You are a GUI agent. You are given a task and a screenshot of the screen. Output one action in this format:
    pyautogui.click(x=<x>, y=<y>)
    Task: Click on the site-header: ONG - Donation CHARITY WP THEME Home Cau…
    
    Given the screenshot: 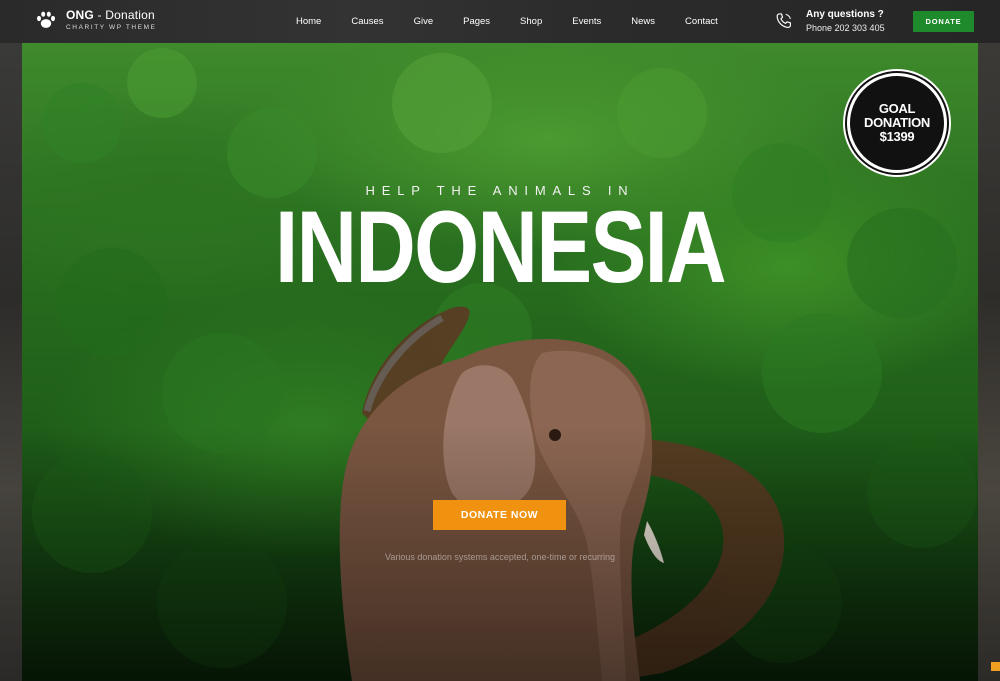 What is the action you would take?
    pyautogui.click(x=500, y=21)
    